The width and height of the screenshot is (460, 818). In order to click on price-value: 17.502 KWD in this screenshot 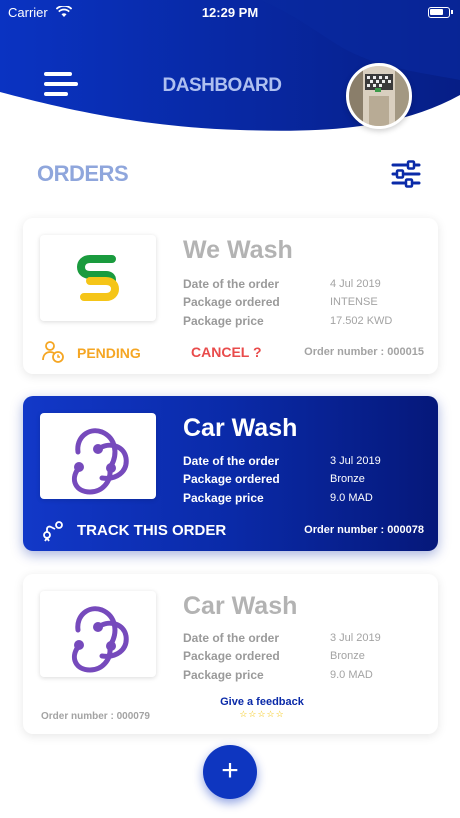, I will do `click(361, 321)`.